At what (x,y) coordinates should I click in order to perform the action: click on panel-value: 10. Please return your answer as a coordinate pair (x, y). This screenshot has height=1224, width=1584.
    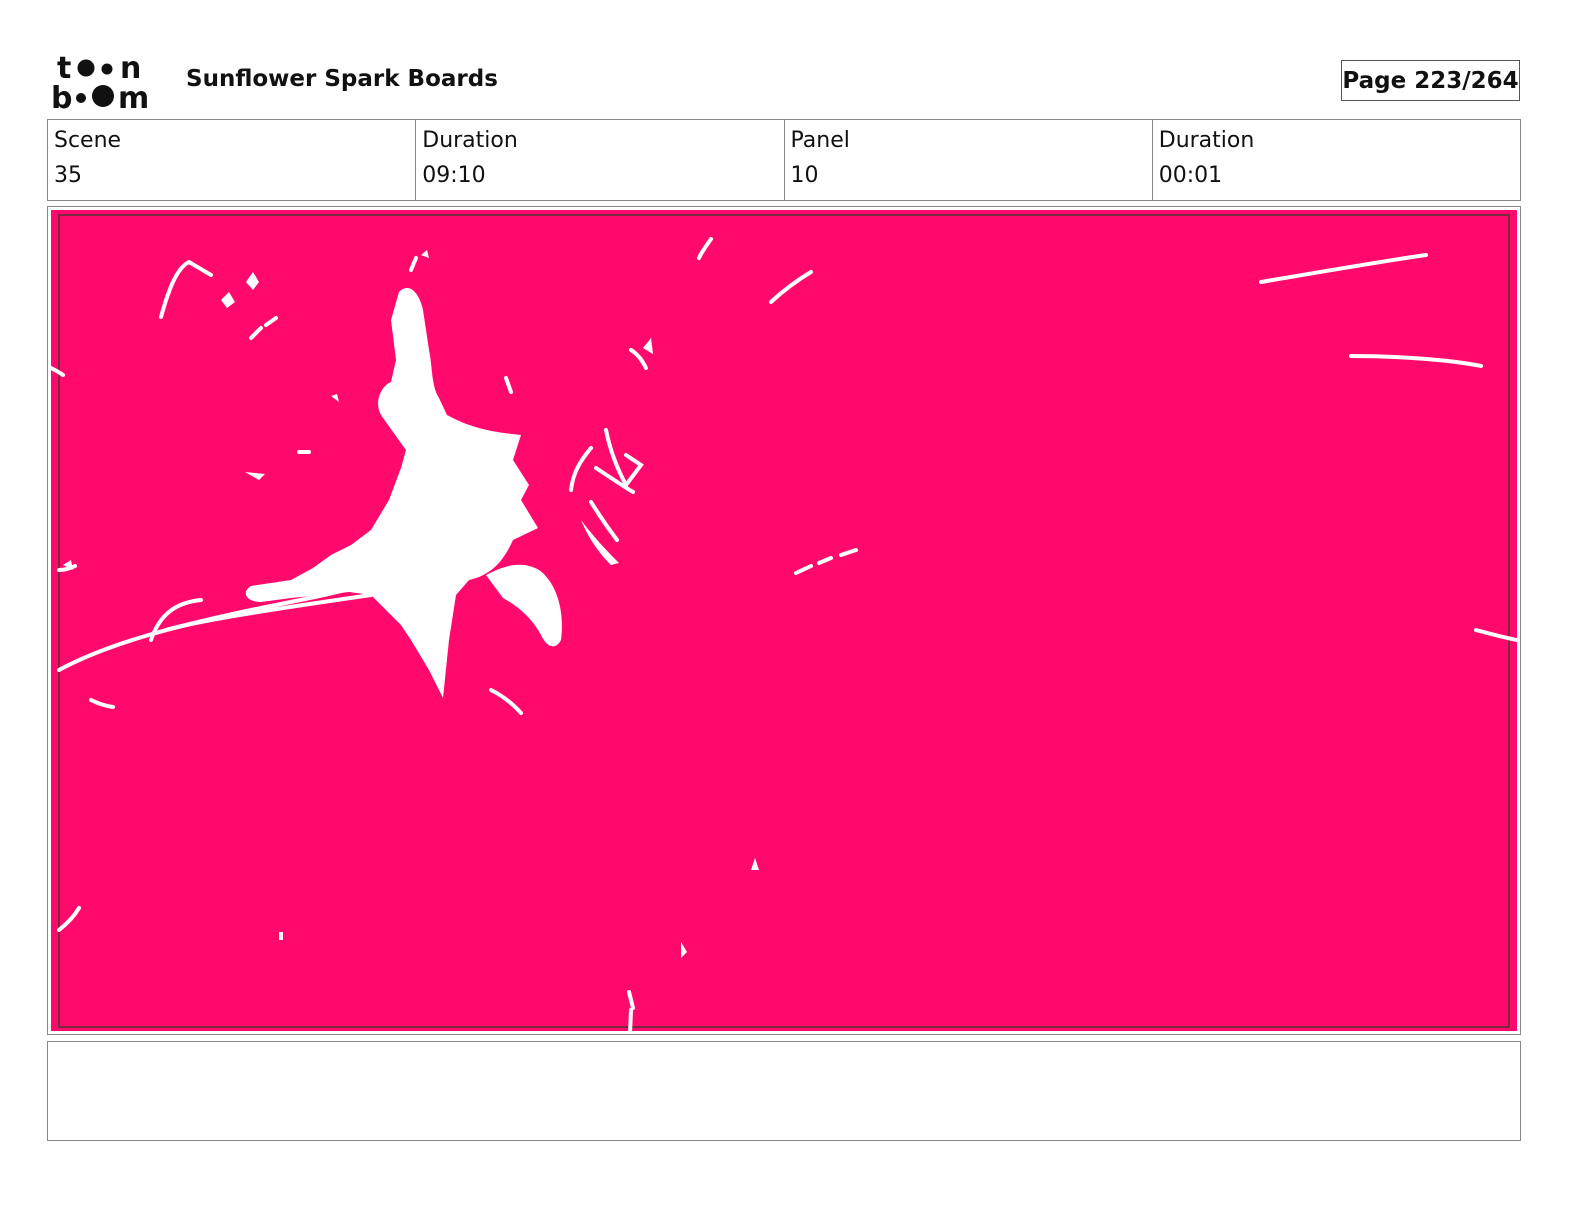
    Looking at the image, I should click on (804, 175).